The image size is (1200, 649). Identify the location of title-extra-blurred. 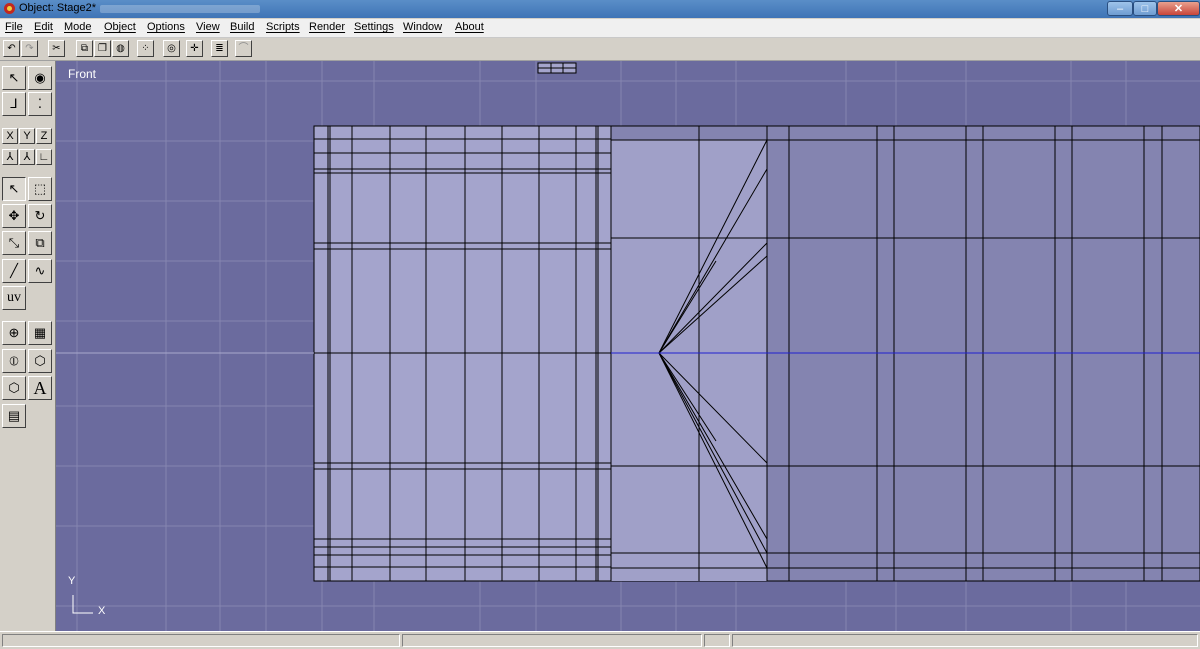
(180, 9).